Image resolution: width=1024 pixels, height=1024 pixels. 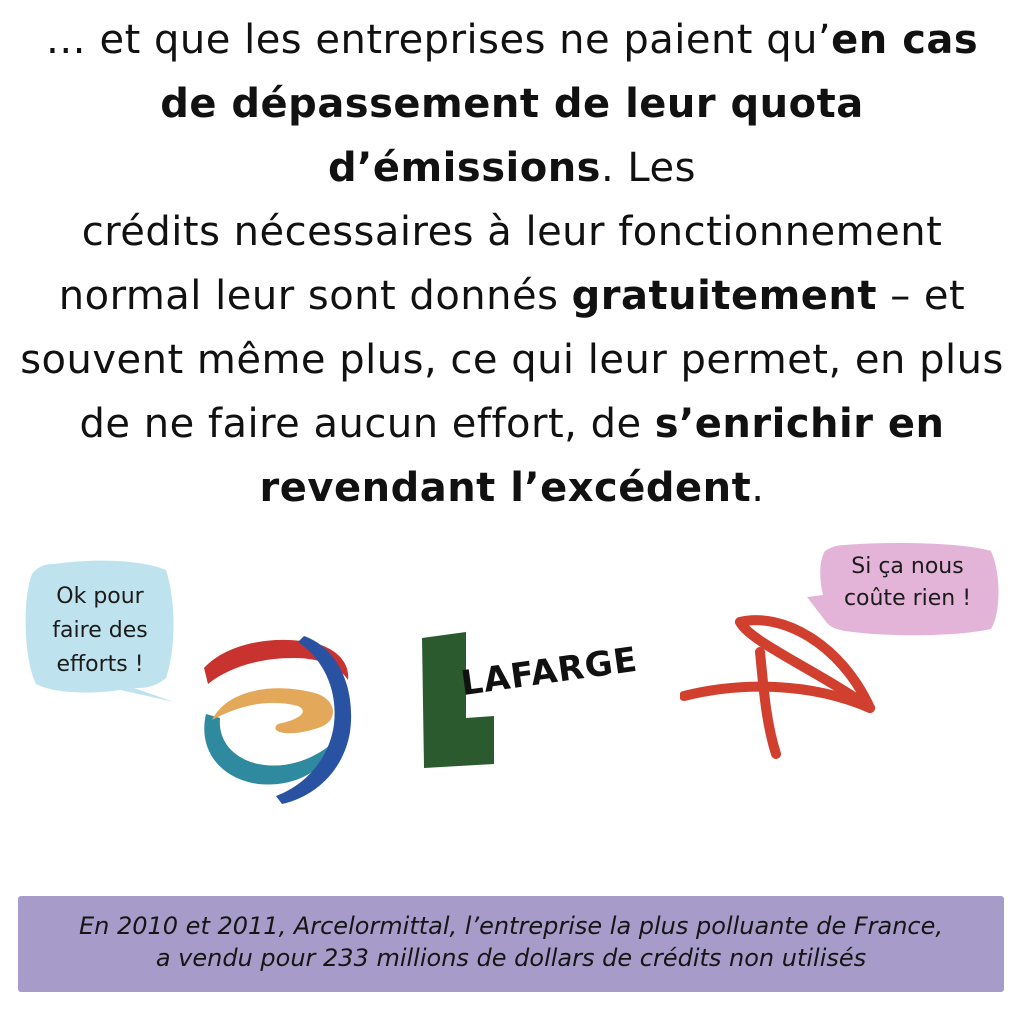 I want to click on narration-emphasis: de dépassement de leur quota d’émissions, so click(x=512, y=136).